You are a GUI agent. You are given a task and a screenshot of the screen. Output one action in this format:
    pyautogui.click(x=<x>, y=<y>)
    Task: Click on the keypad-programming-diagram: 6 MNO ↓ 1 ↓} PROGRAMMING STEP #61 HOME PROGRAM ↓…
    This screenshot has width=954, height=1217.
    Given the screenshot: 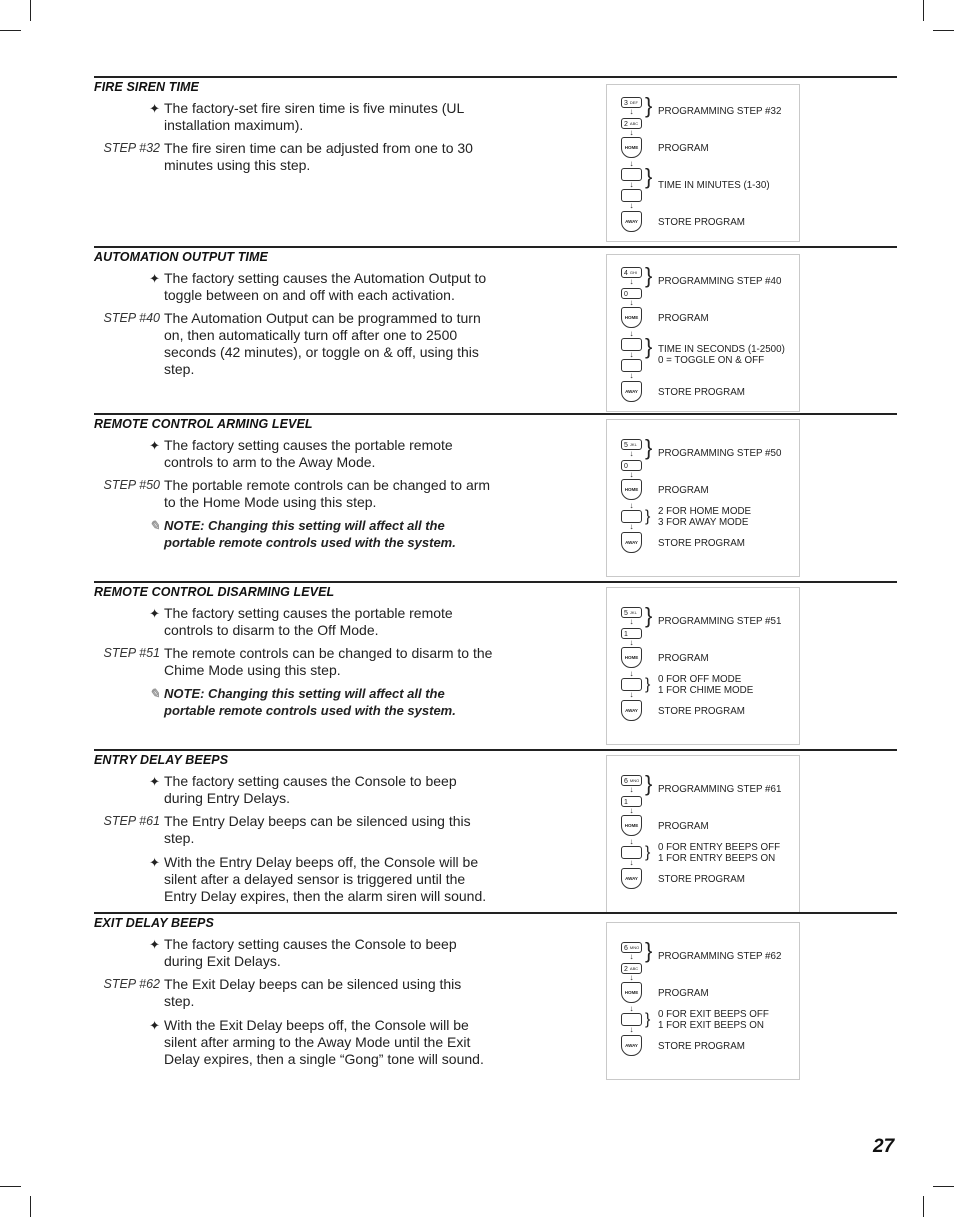 What is the action you would take?
    pyautogui.click(x=703, y=834)
    